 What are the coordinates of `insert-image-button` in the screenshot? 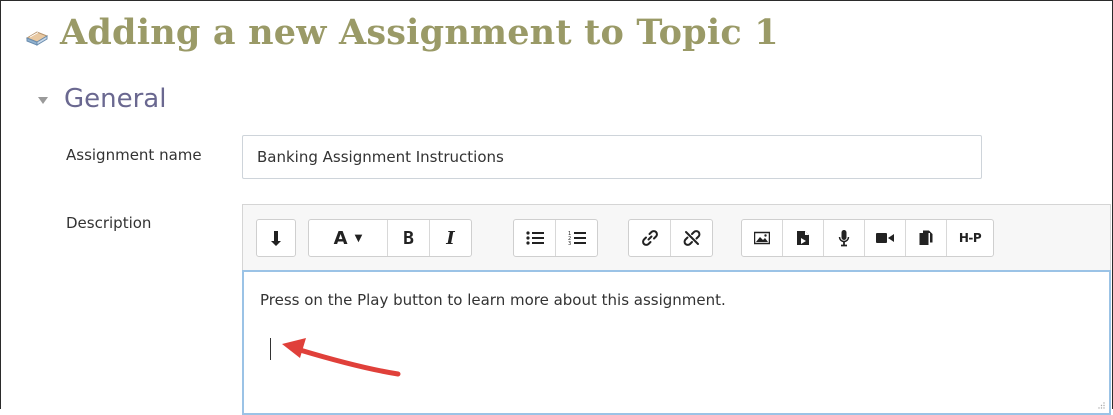 It's located at (762, 238).